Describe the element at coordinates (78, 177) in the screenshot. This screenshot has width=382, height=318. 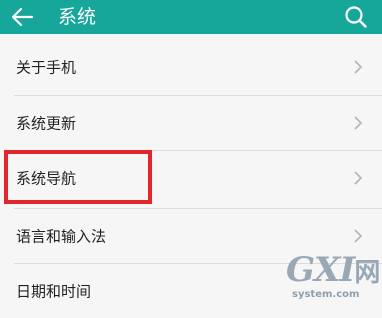
I see `highlight-annotation-box` at that location.